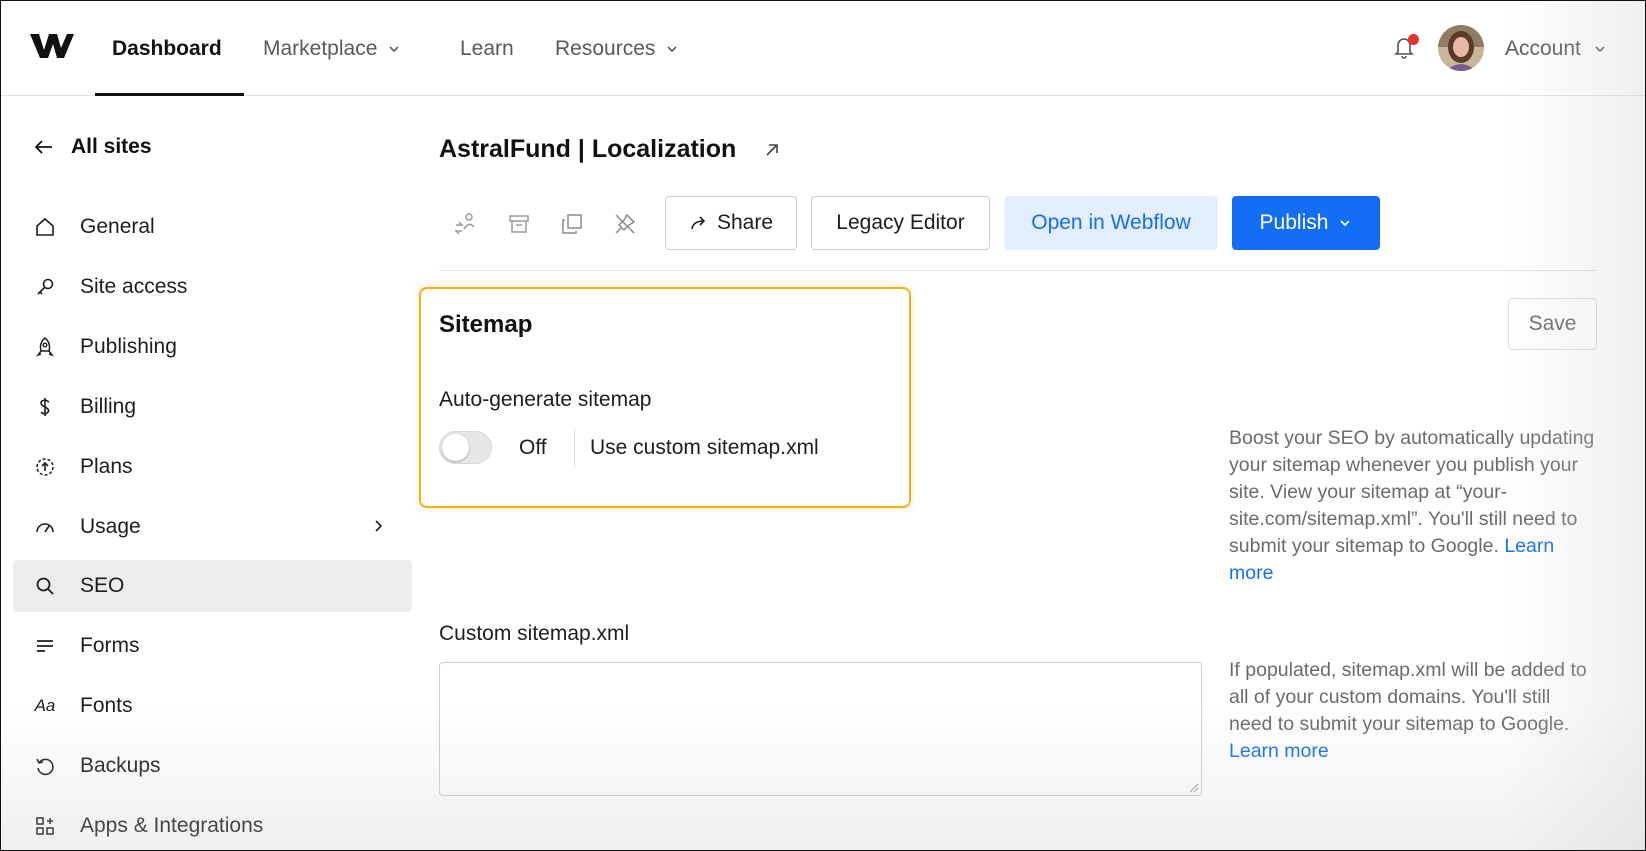 Image resolution: width=1646 pixels, height=851 pixels. What do you see at coordinates (605, 48) in the screenshot?
I see `nav-resources-label: Resources` at bounding box center [605, 48].